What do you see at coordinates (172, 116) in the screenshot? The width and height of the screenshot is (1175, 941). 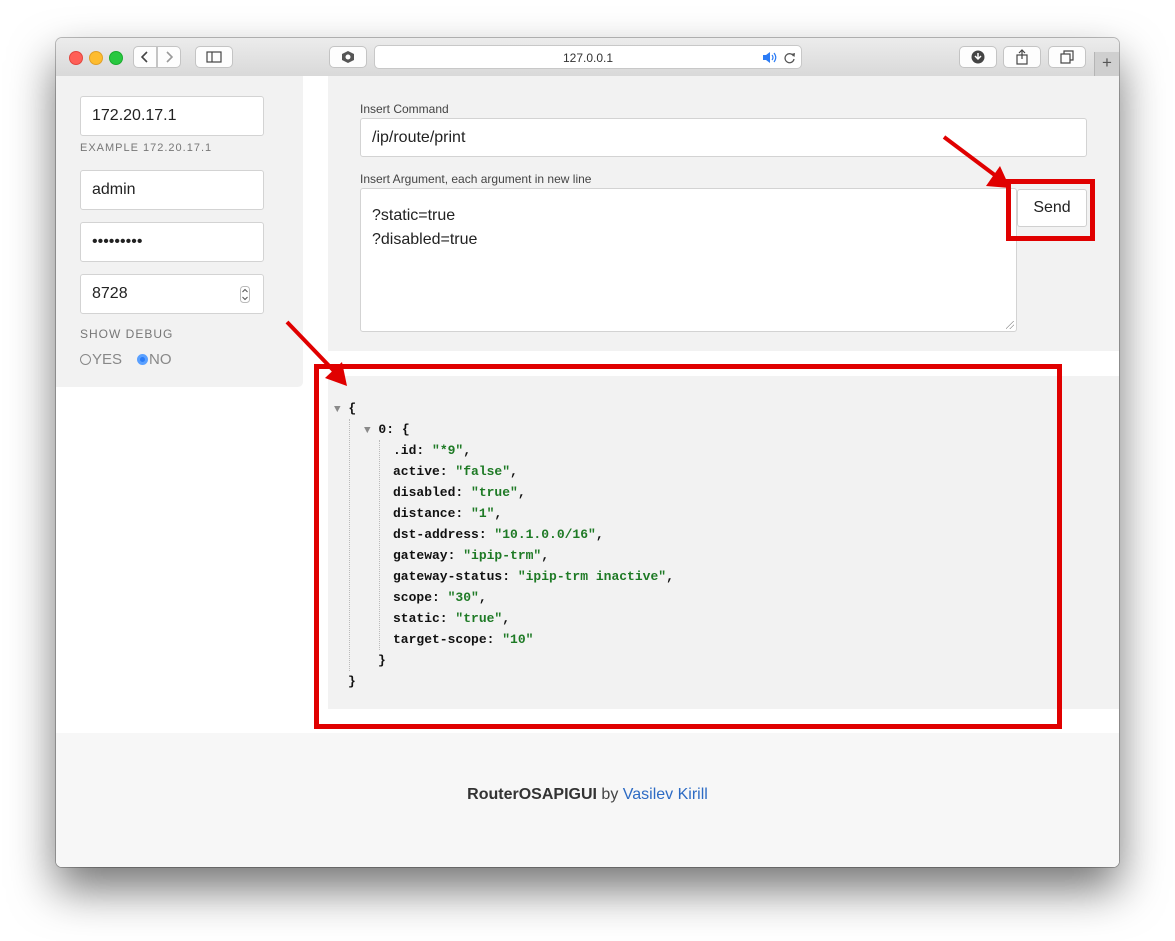 I see `host-input: 172.20.17.1` at bounding box center [172, 116].